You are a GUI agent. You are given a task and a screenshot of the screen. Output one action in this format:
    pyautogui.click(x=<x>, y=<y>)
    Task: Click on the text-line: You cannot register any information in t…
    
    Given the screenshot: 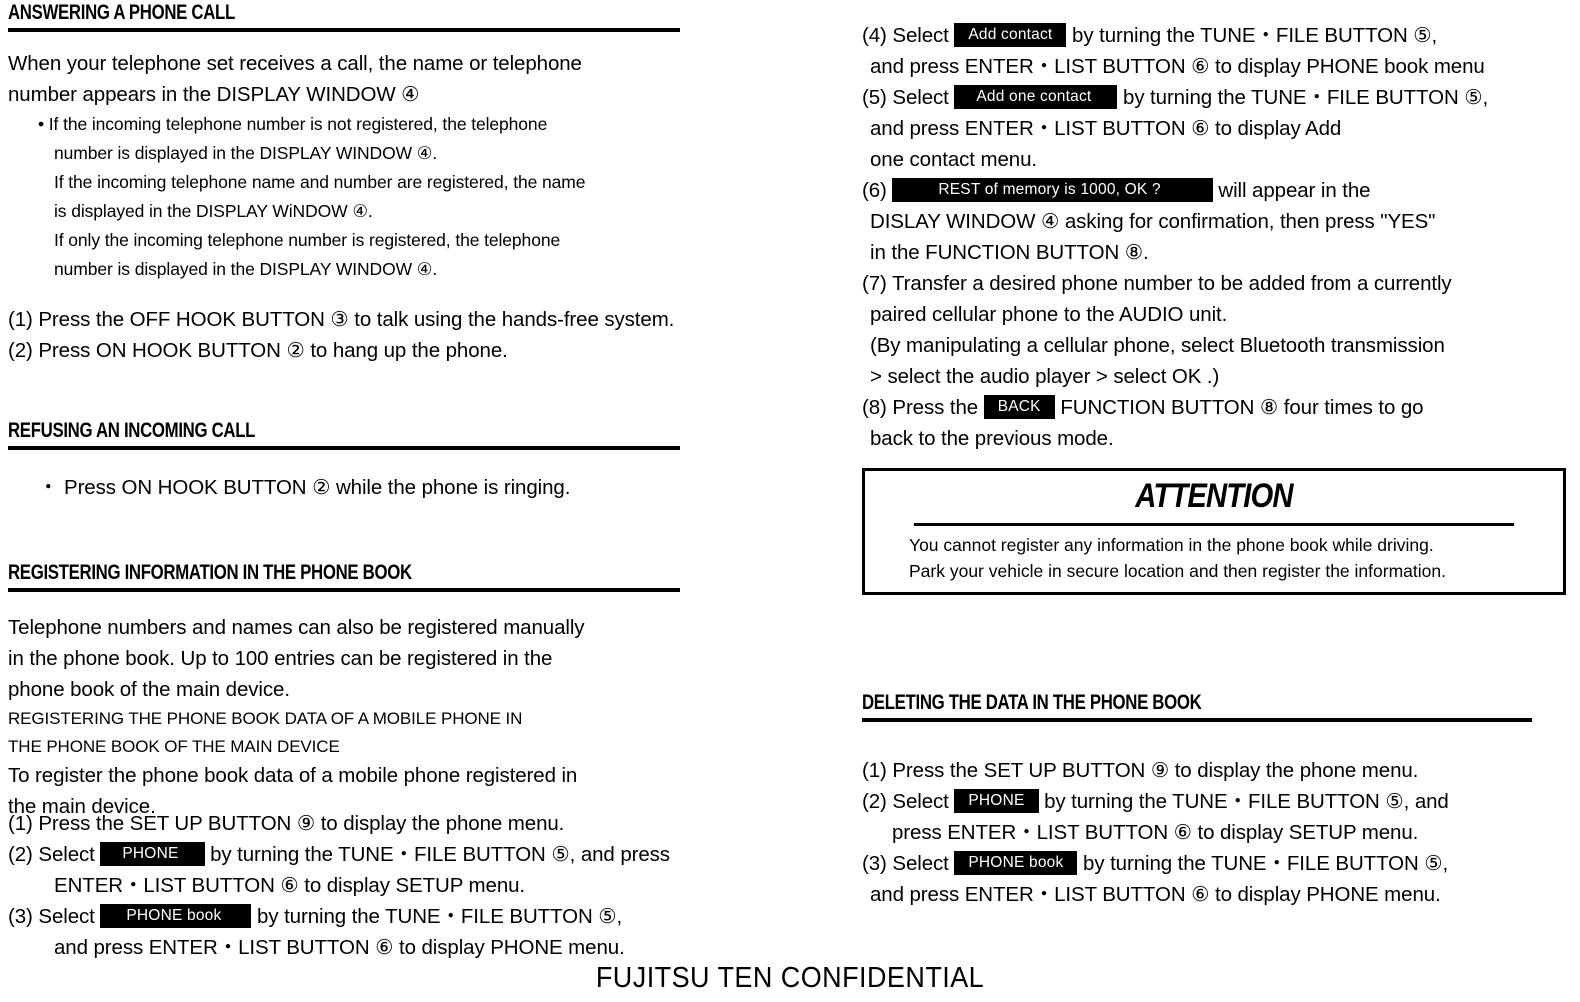 What is the action you would take?
    pyautogui.click(x=1171, y=545)
    